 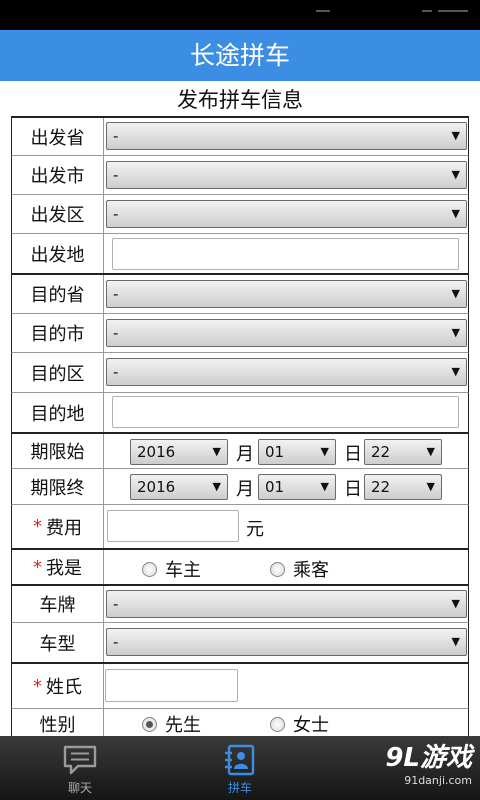 What do you see at coordinates (116, 214) in the screenshot?
I see `departure-district-value: -` at bounding box center [116, 214].